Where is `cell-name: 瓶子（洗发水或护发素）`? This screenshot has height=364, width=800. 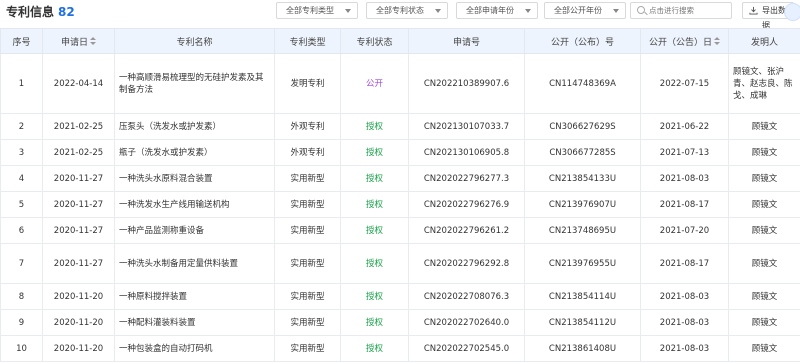
cell-name: 瓶子（洗发水或护发素） is located at coordinates (194, 152).